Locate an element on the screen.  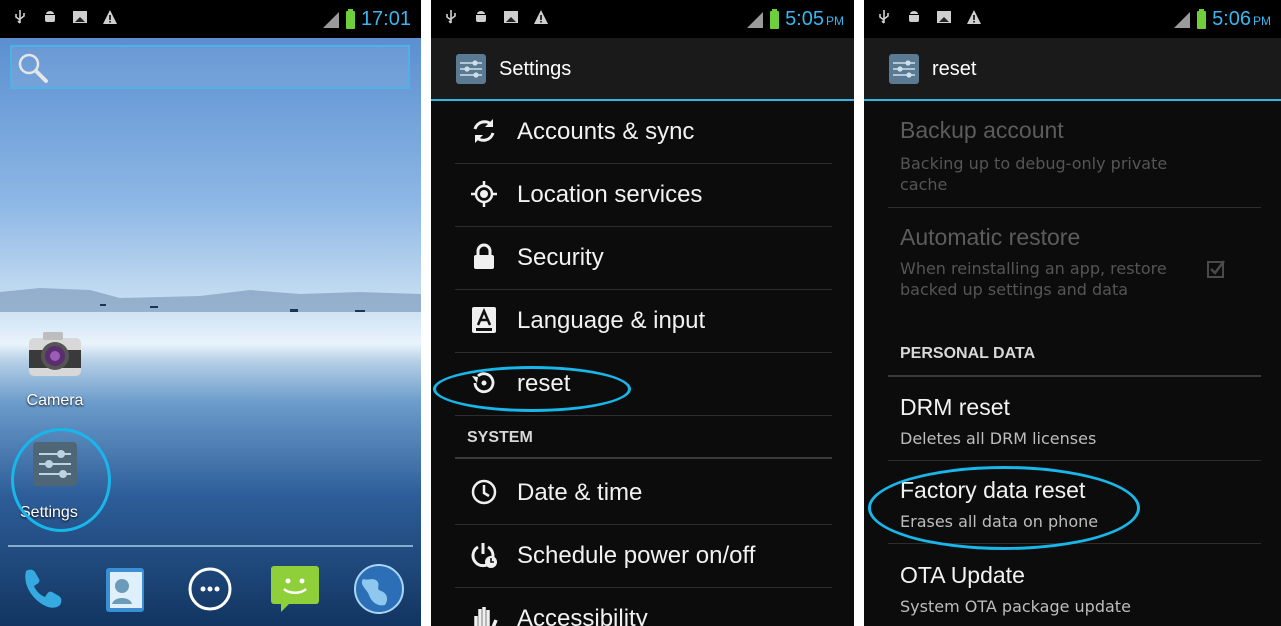
status-right: 5:05 PM is located at coordinates (795, 19).